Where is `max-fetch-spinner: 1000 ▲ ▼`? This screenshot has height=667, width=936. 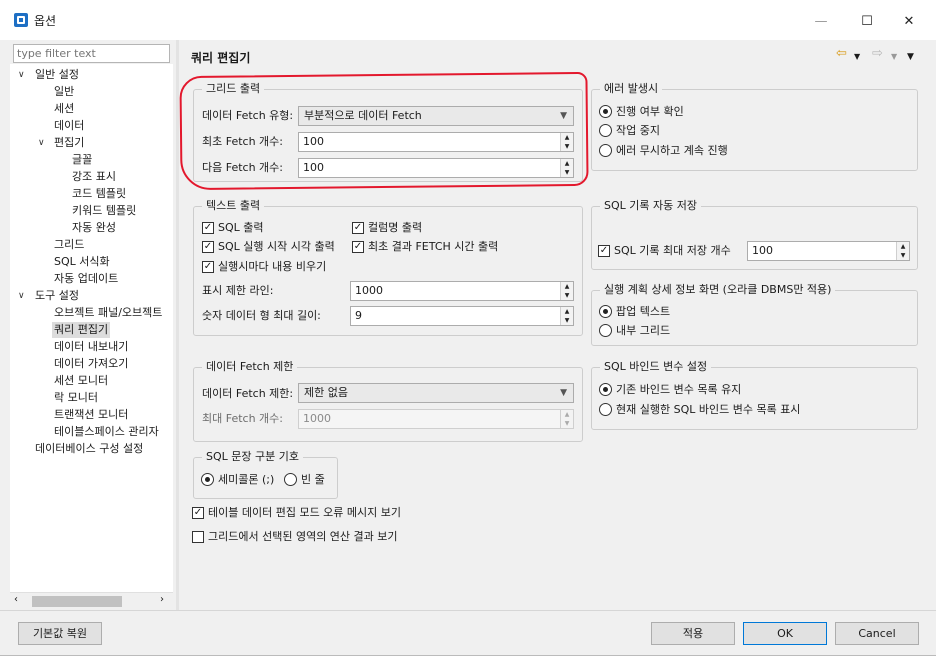 max-fetch-spinner: 1000 ▲ ▼ is located at coordinates (436, 419).